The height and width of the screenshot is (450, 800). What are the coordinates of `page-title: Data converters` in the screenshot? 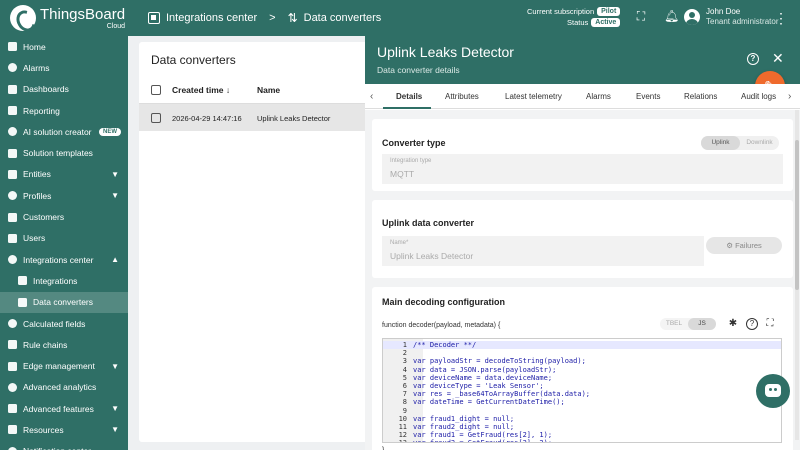 It's located at (193, 60).